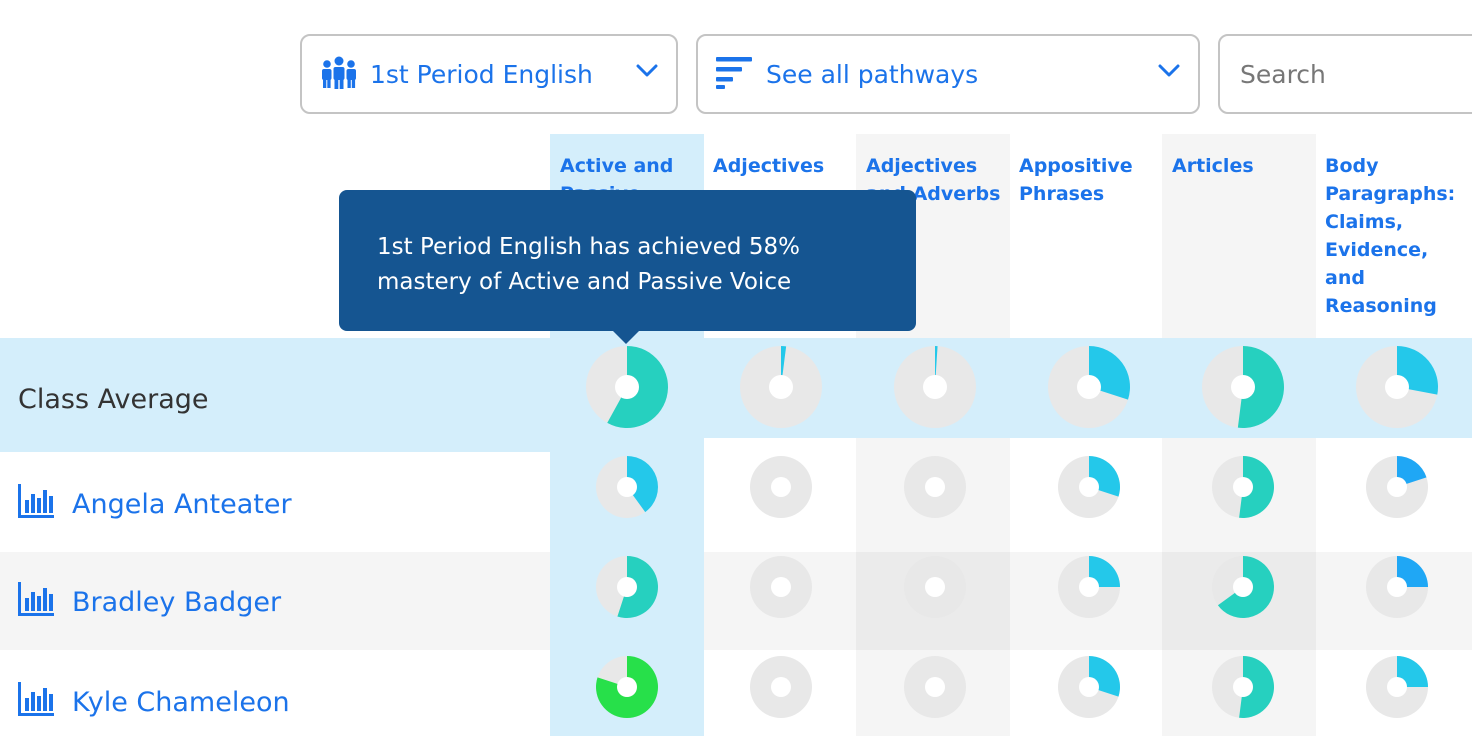 The height and width of the screenshot is (736, 1472). I want to click on search-input, so click(1356, 74).